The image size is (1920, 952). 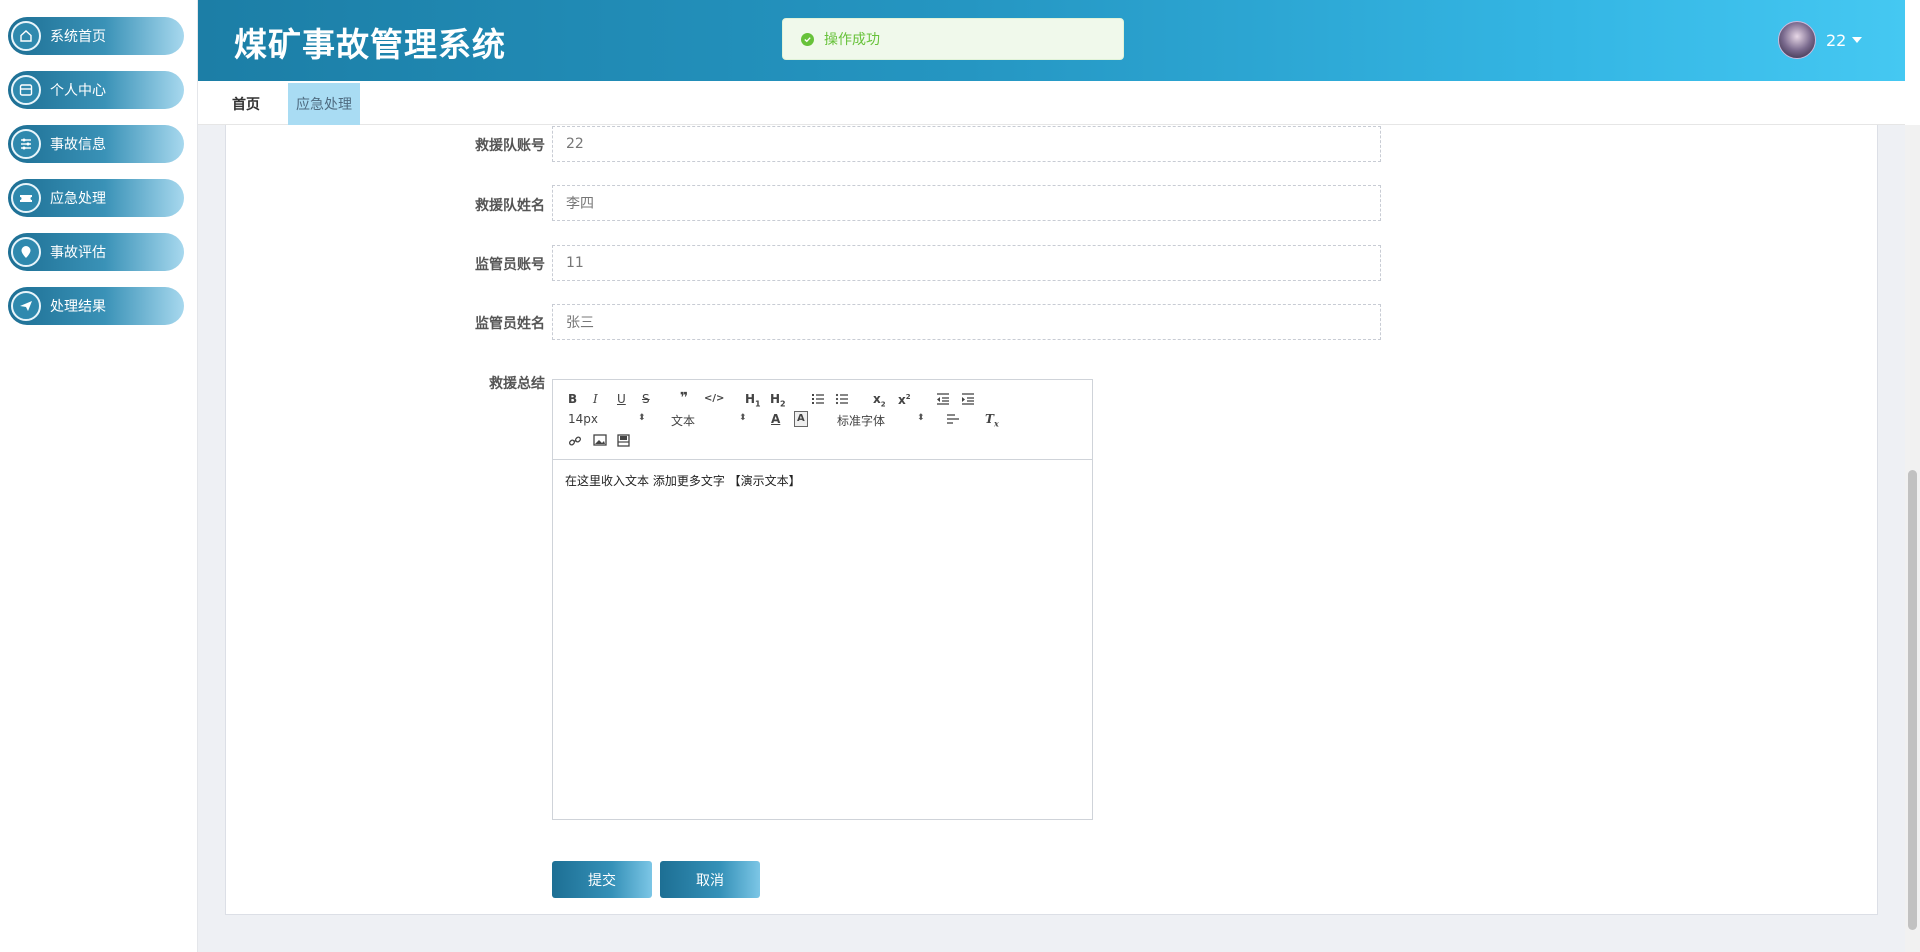 I want to click on success-toast: 操作成功, so click(x=953, y=39).